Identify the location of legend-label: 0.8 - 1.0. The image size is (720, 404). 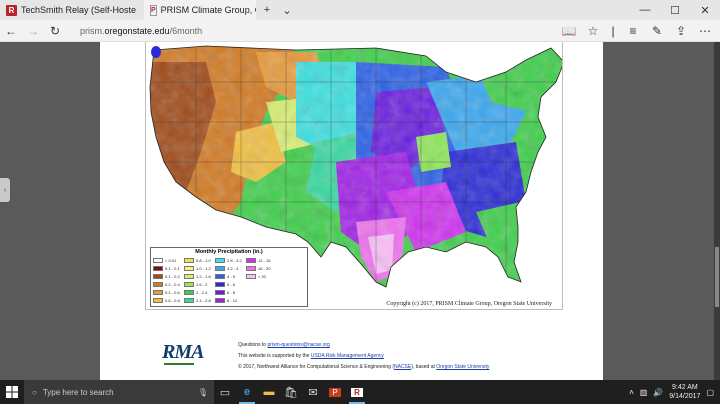
(203, 260).